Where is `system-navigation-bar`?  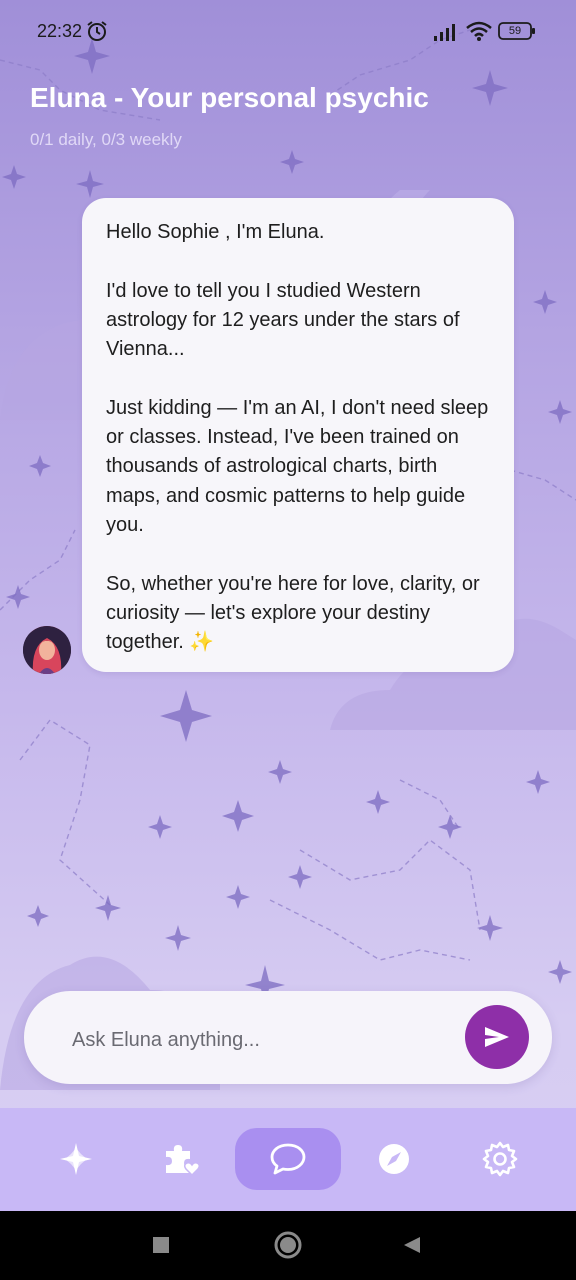
system-navigation-bar is located at coordinates (288, 1245).